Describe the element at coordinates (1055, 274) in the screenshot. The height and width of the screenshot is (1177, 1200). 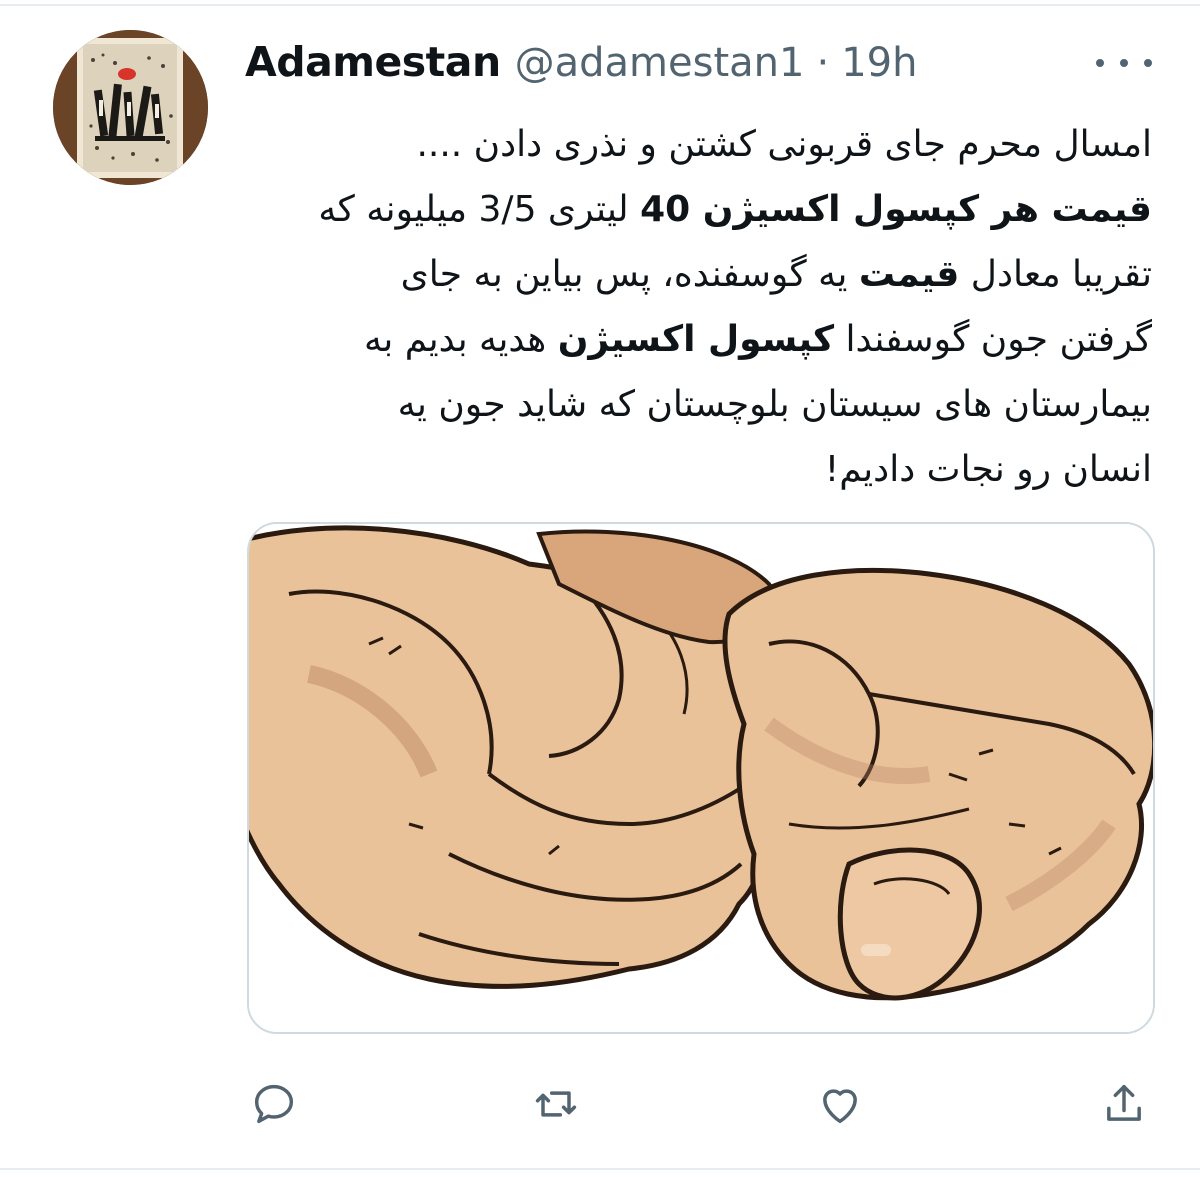
I see `text-run: تقریبا معادل` at that location.